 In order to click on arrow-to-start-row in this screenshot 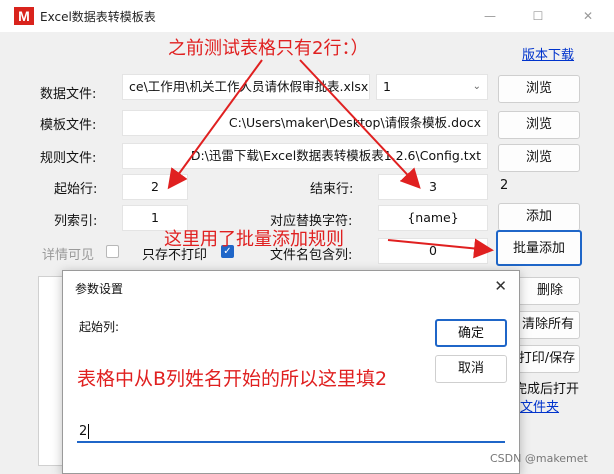, I will do `click(215, 124)`.